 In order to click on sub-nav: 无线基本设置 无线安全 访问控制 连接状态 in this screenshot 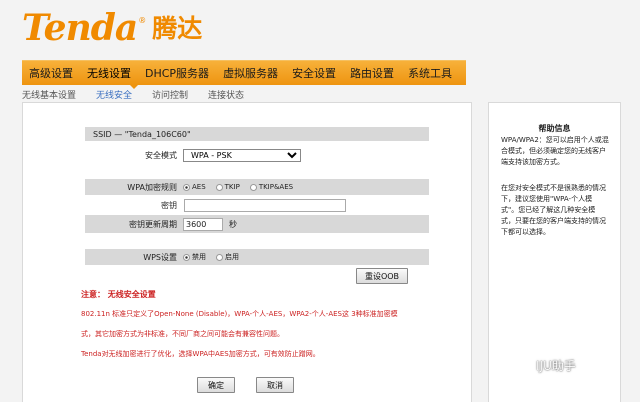, I will do `click(143, 94)`.